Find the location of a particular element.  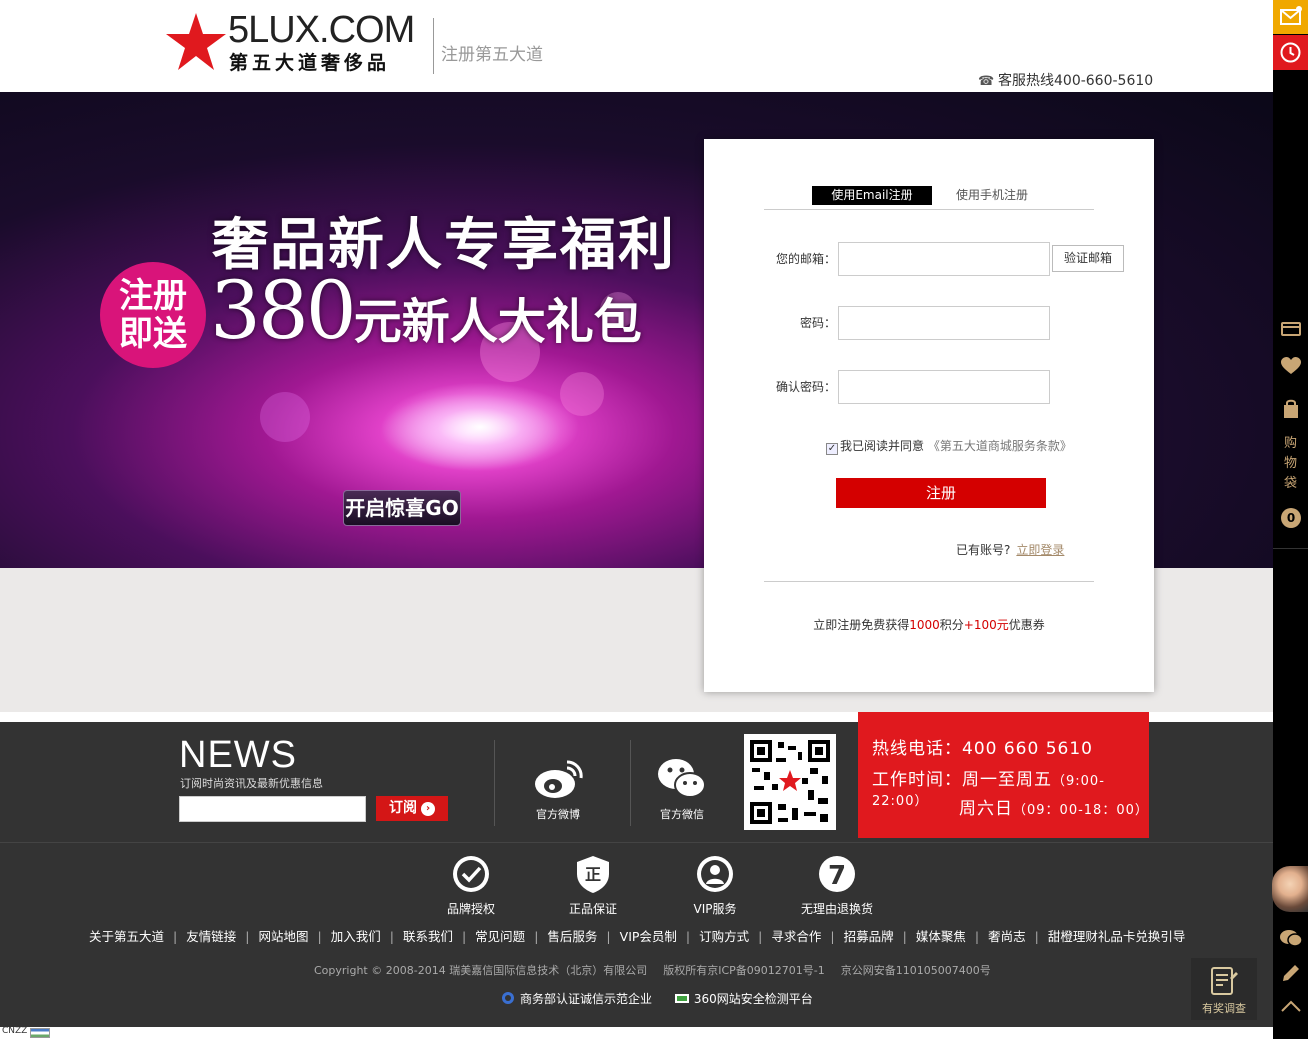

service-genuine: 正 正品保证 is located at coordinates (593, 885).